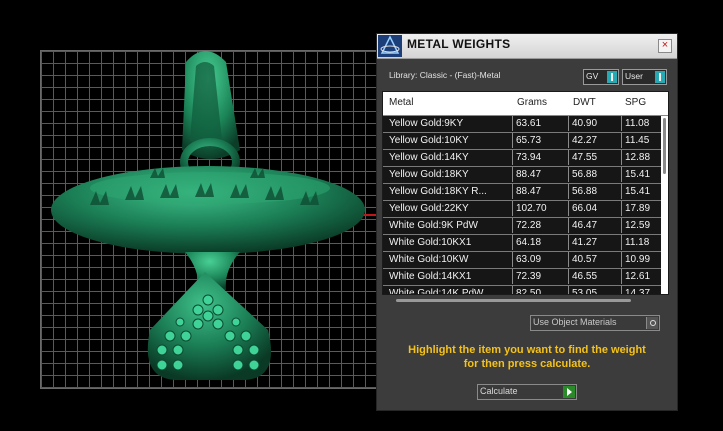  I want to click on cell-grams: 82.50, so click(540, 290).